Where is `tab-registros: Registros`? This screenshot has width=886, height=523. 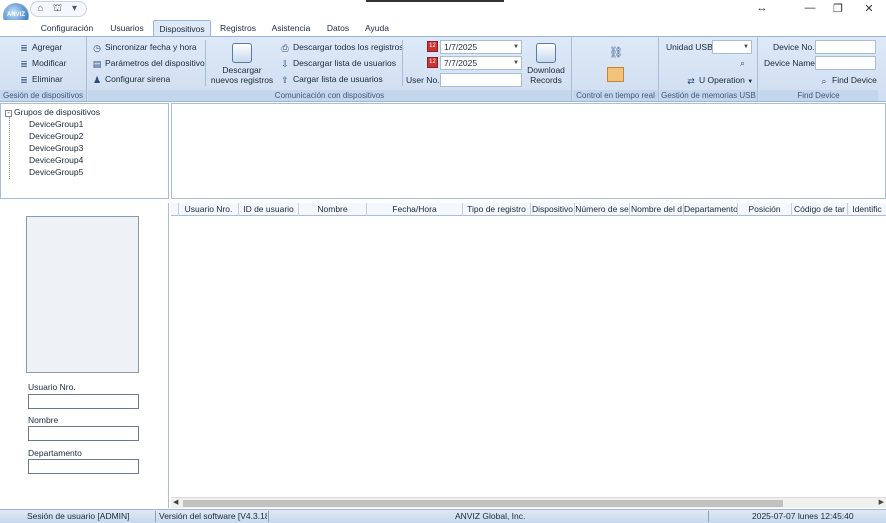 tab-registros: Registros is located at coordinates (238, 28).